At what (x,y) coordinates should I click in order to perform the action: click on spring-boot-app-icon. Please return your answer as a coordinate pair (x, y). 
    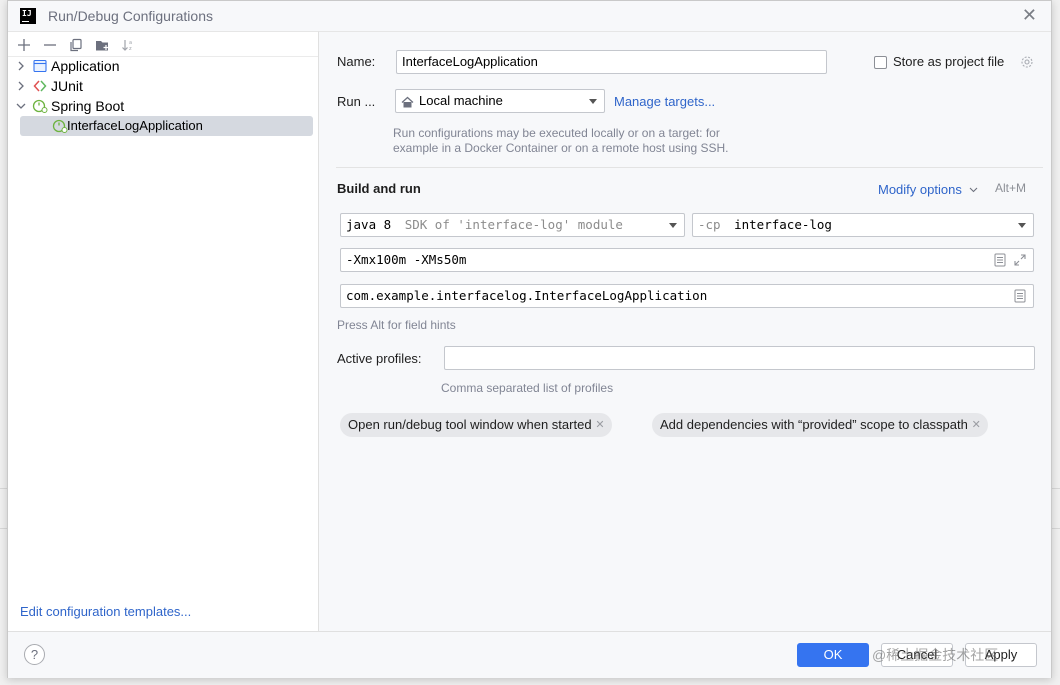
    Looking at the image, I should click on (60, 126).